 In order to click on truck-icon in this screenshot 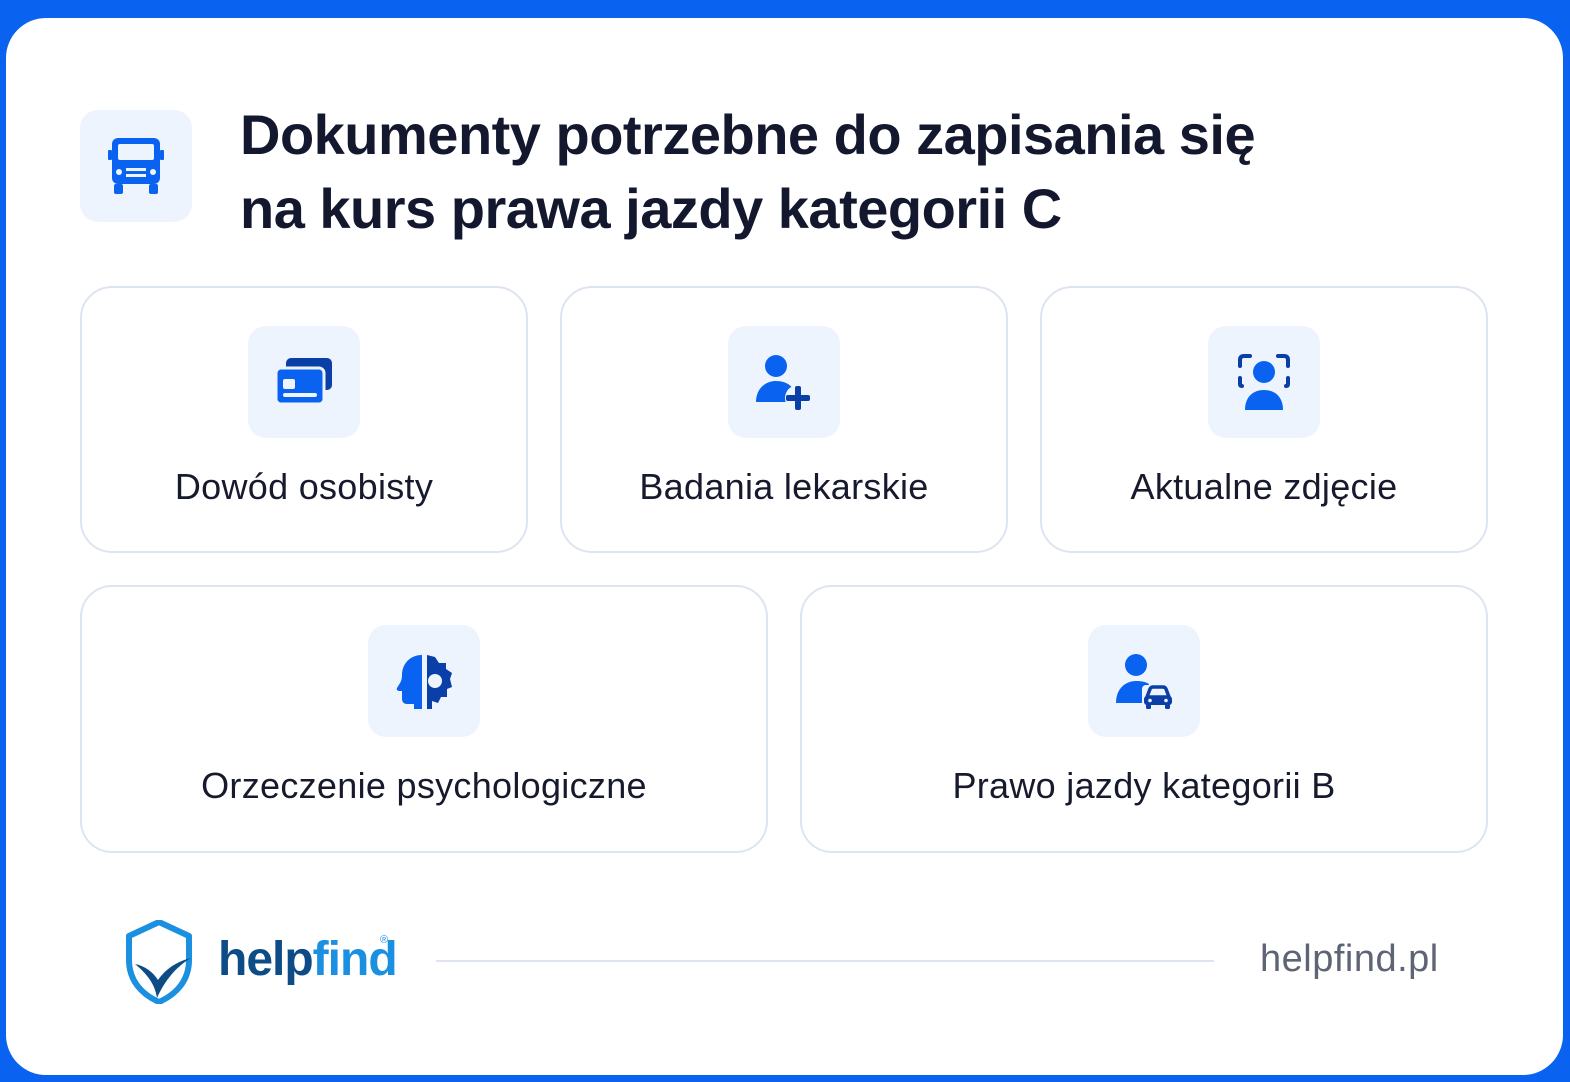, I will do `click(136, 166)`.